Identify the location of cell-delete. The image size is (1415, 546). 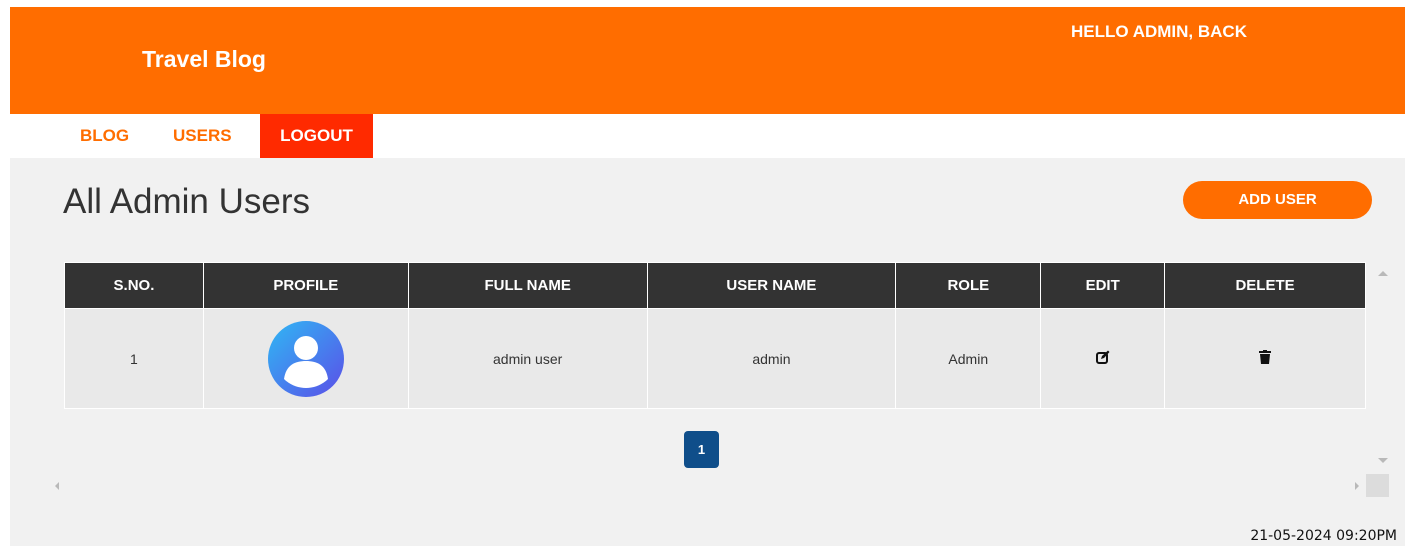
(1265, 358).